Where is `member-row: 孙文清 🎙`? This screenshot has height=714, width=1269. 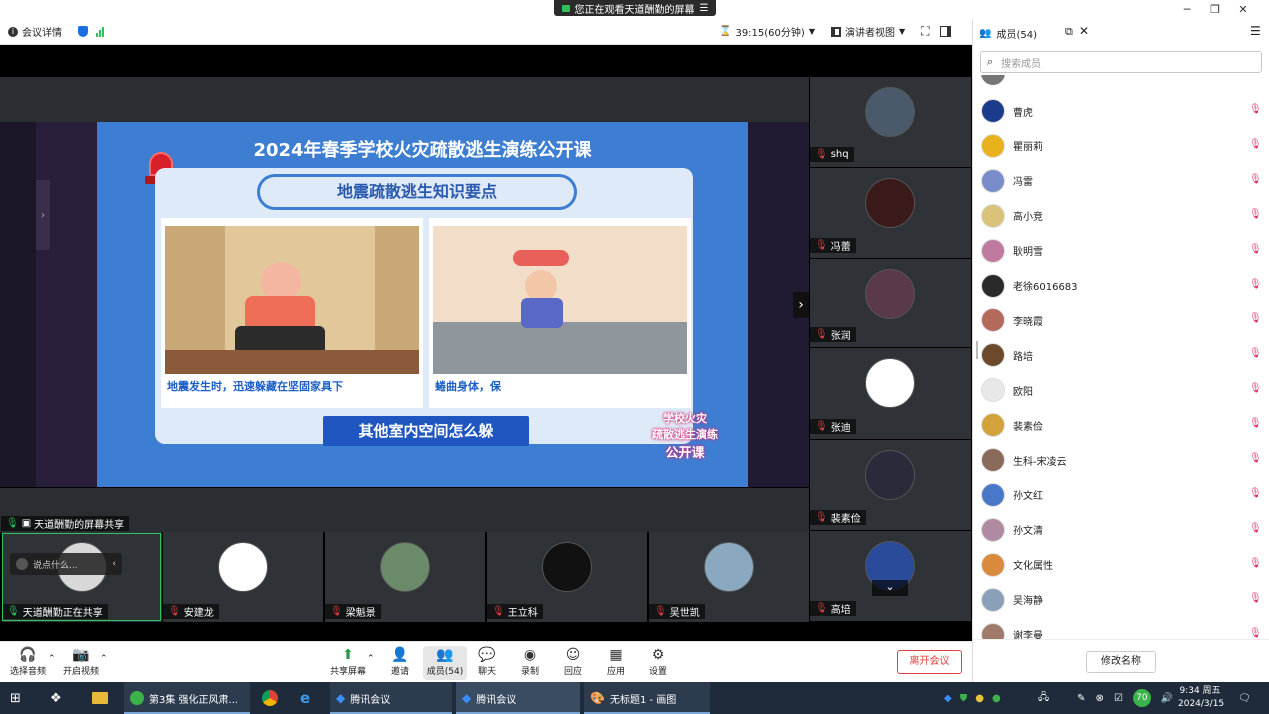
member-row: 孙文清 🎙 is located at coordinates (1121, 530).